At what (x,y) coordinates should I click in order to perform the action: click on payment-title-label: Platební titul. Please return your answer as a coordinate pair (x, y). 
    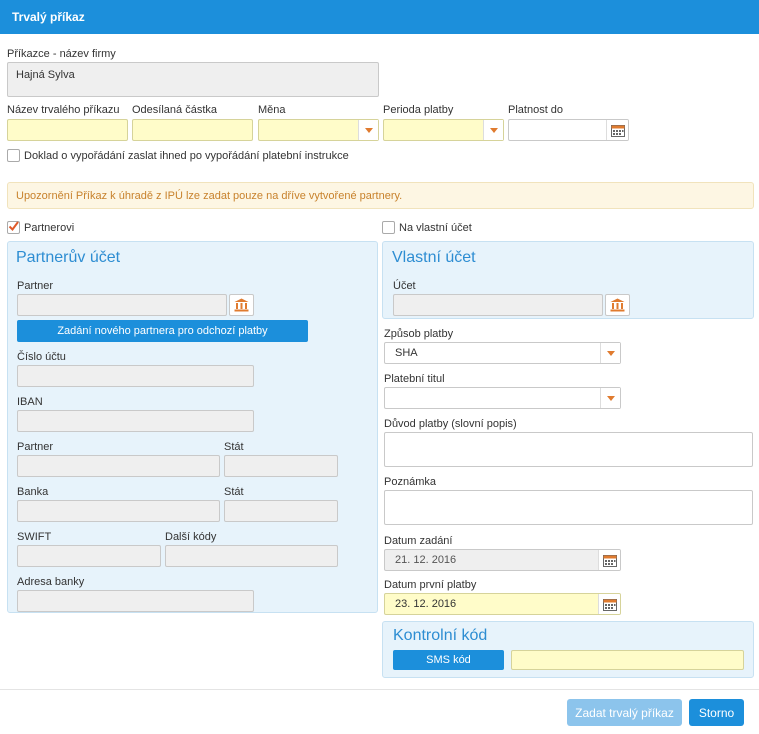
    Looking at the image, I should click on (414, 379).